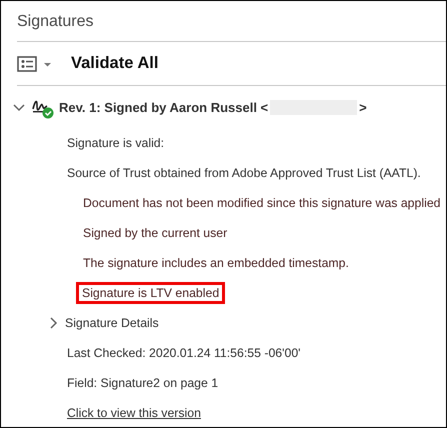 This screenshot has width=447, height=428. Describe the element at coordinates (244, 173) in the screenshot. I see `status-text: Source of Trust obtained from Adobe Approved Trust List (AATL).` at that location.